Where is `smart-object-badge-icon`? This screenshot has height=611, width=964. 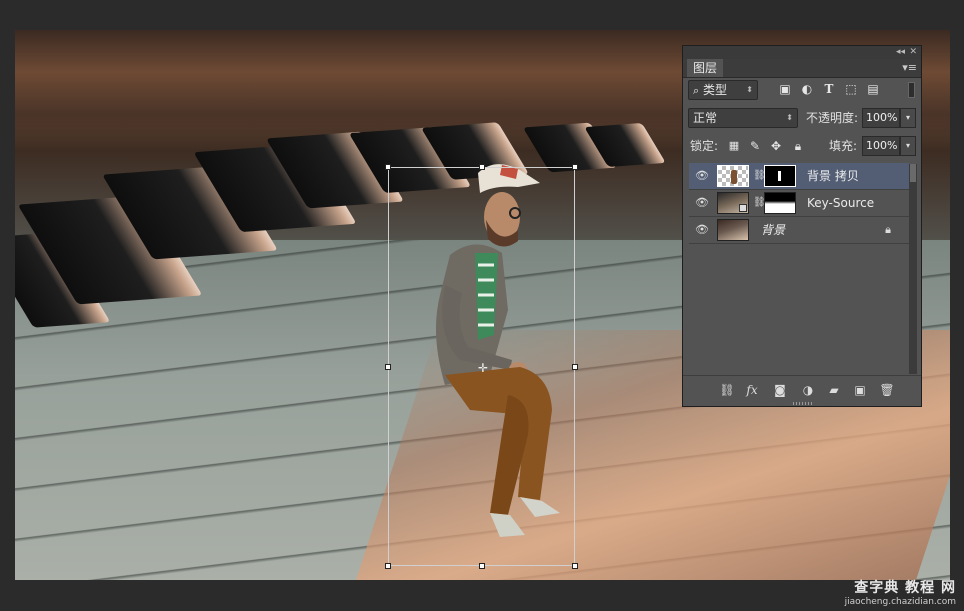 smart-object-badge-icon is located at coordinates (743, 208).